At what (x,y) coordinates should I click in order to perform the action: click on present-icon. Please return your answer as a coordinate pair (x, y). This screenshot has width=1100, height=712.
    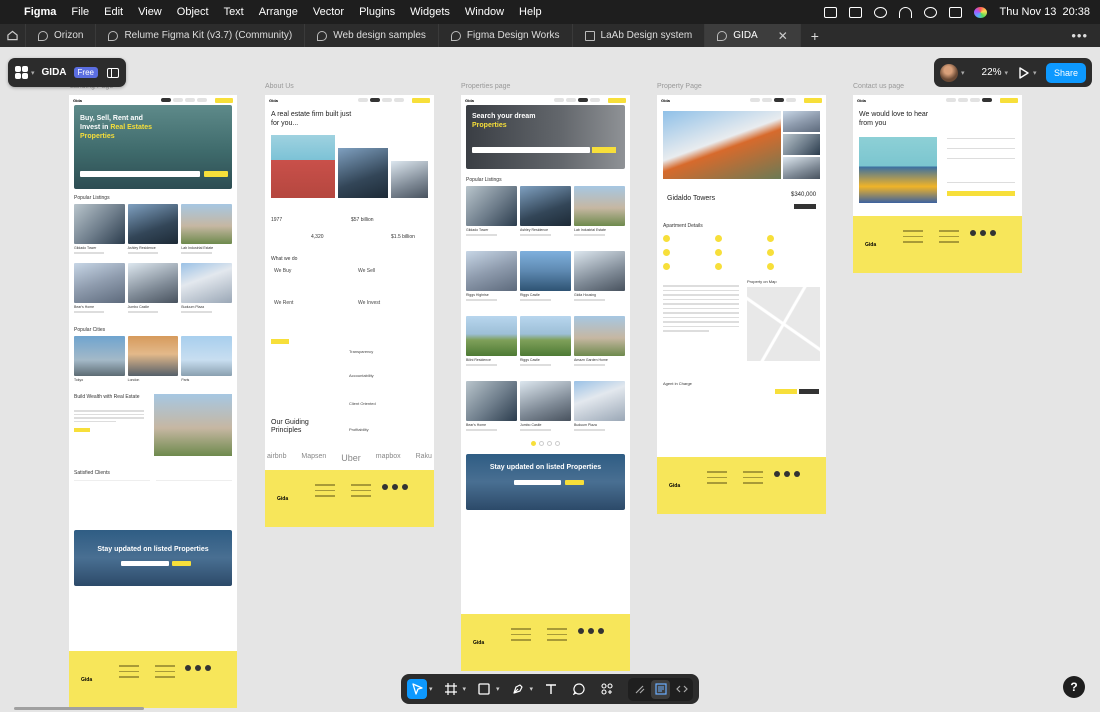
    Looking at the image, I should click on (1024, 72).